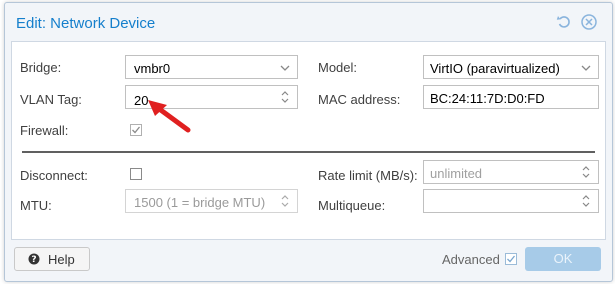 This screenshot has height=284, width=615. What do you see at coordinates (511, 201) in the screenshot?
I see `multiqueue-input` at bounding box center [511, 201].